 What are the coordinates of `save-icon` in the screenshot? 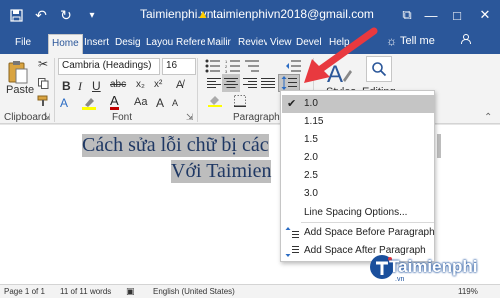 It's located at (16, 15).